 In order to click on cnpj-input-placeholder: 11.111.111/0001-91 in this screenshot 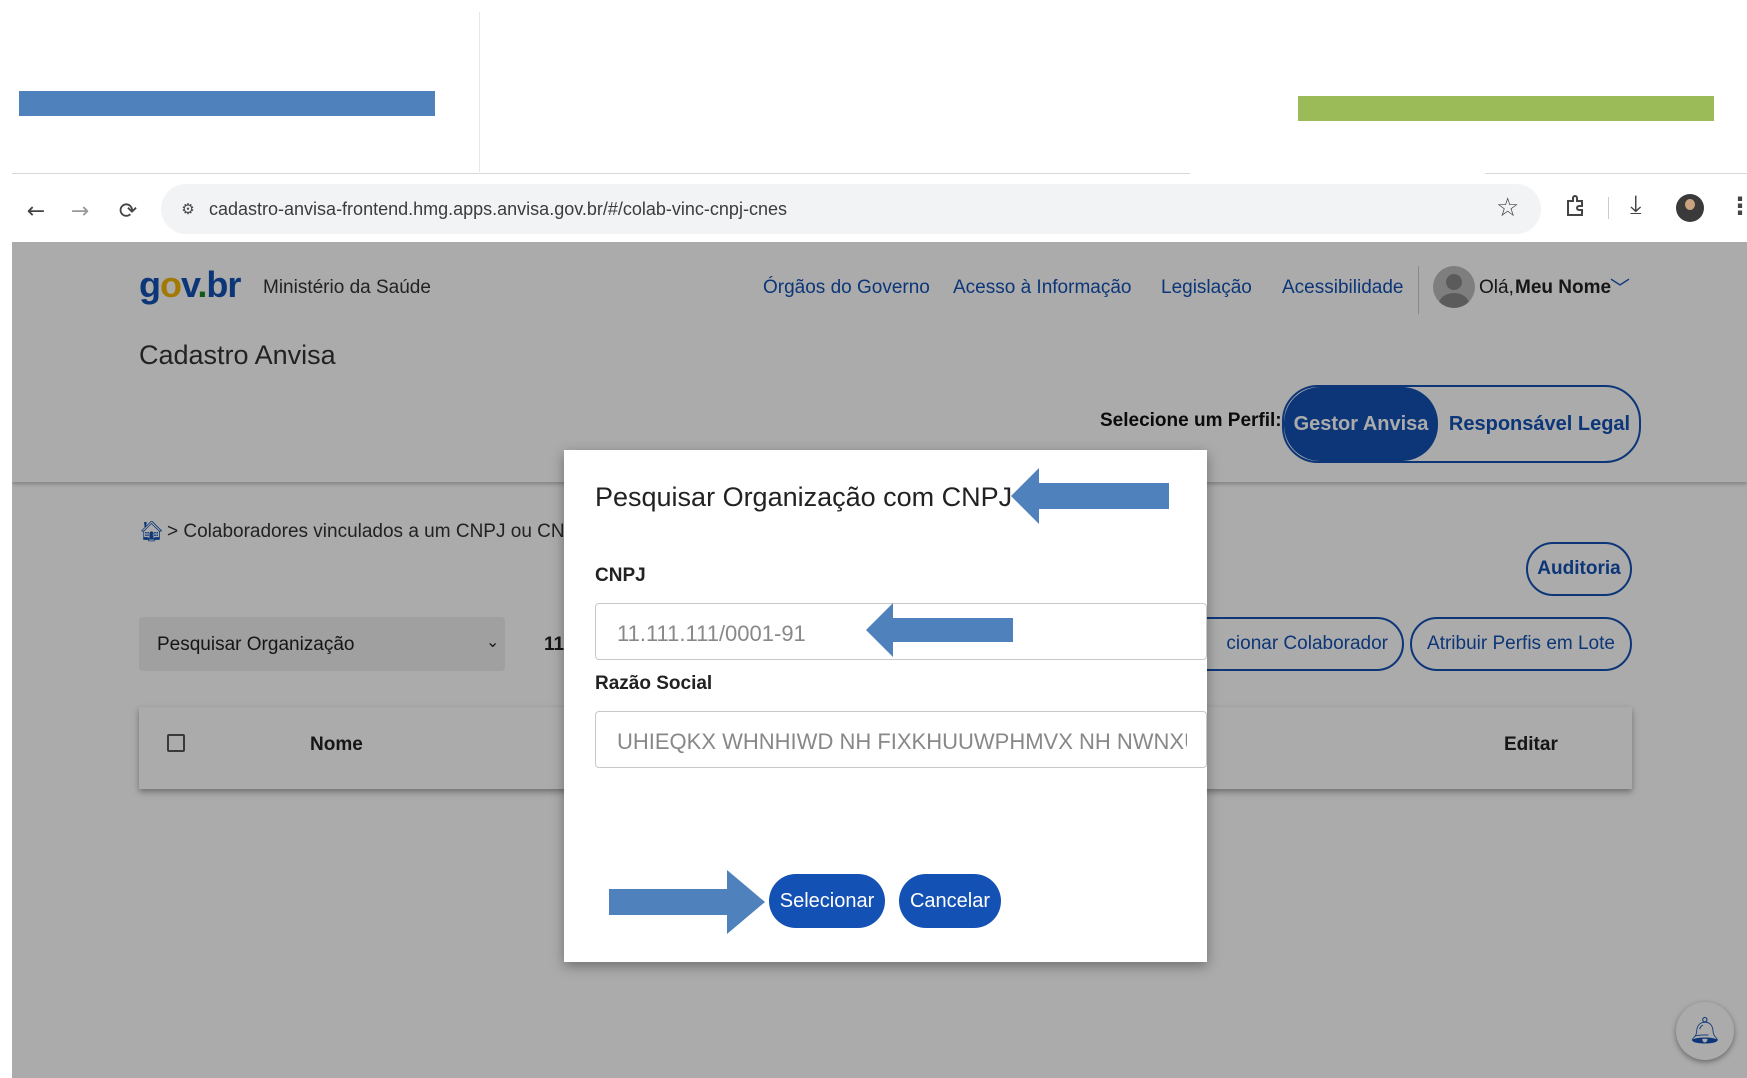, I will do `click(711, 634)`.